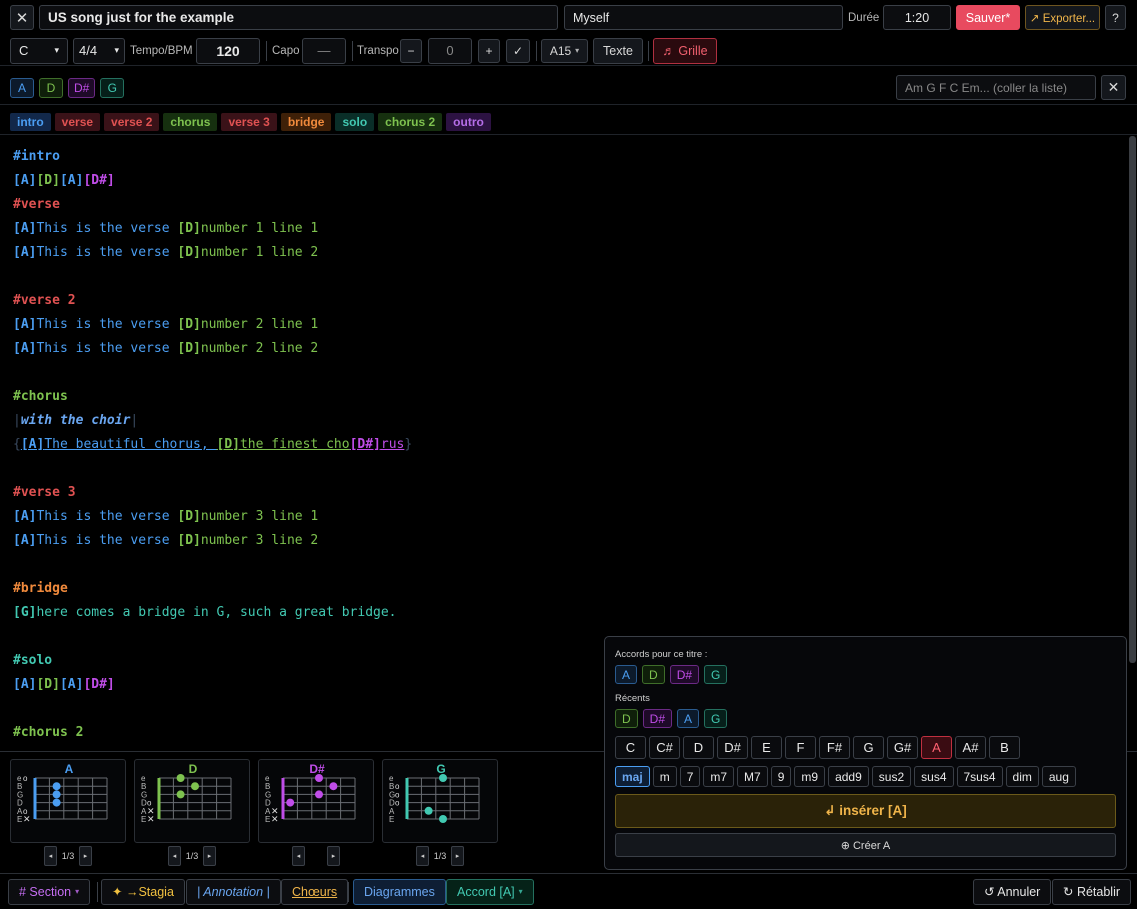  I want to click on chord-diagram-a: Ae o B G D Ao E ✕, so click(68, 801).